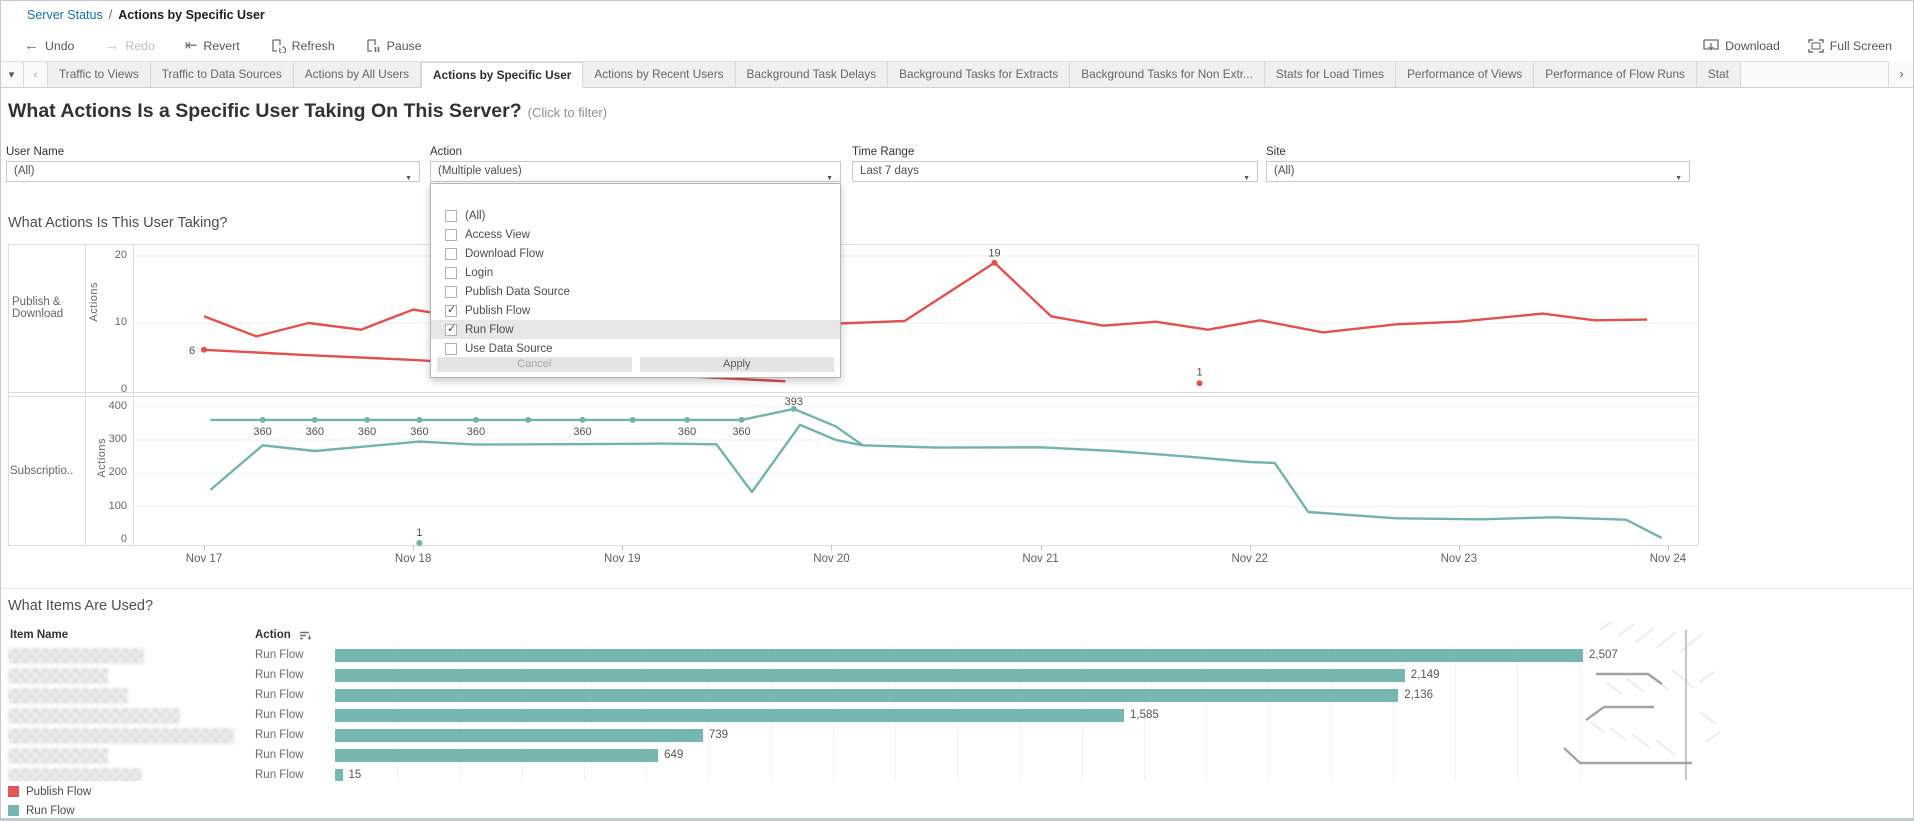 The height and width of the screenshot is (821, 1914). I want to click on action-cell: Run Flow, so click(279, 715).